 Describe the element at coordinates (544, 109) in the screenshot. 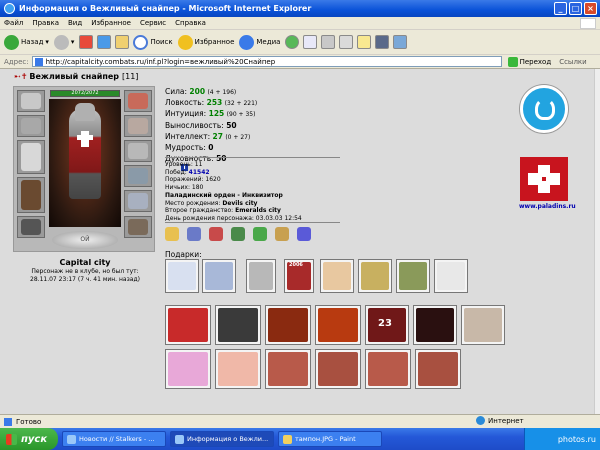

I see `alignment-logo` at that location.